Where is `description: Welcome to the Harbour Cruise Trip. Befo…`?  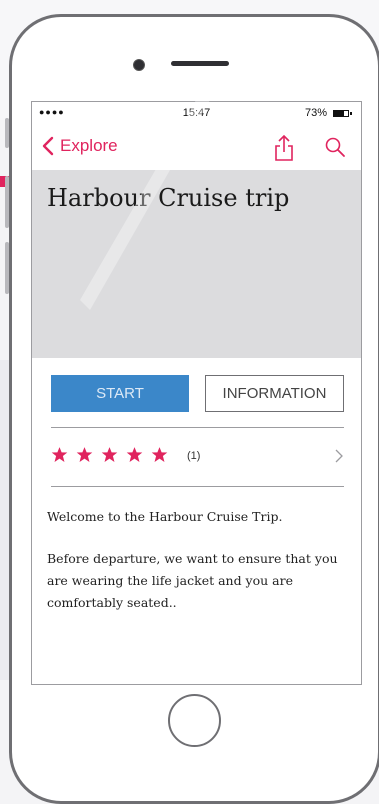 description: Welcome to the Harbour Cruise Trip. Befo… is located at coordinates (199, 570).